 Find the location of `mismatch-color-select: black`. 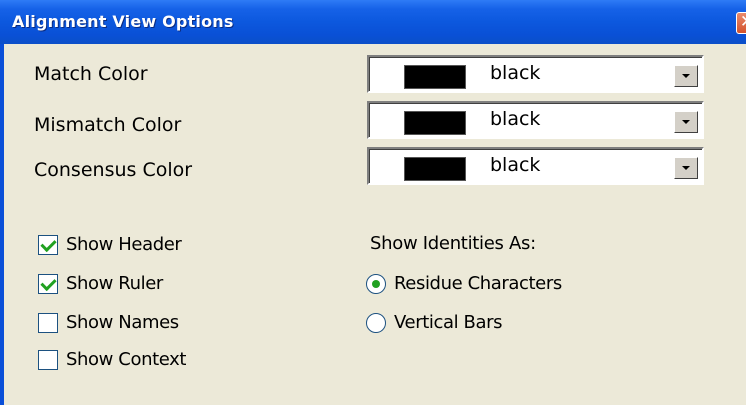

mismatch-color-select: black is located at coordinates (535, 120).